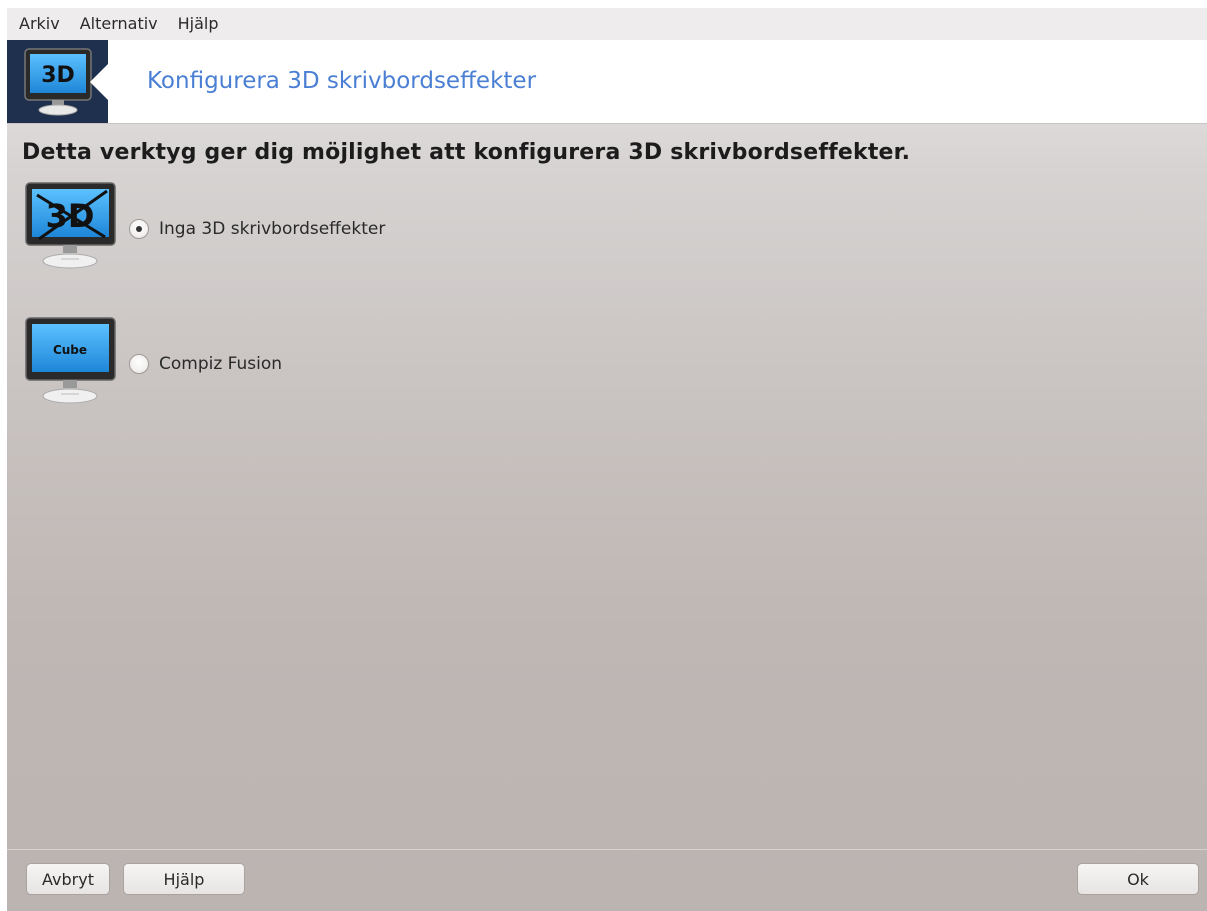 The height and width of the screenshot is (911, 1207). I want to click on footer-divider, so click(607, 849).